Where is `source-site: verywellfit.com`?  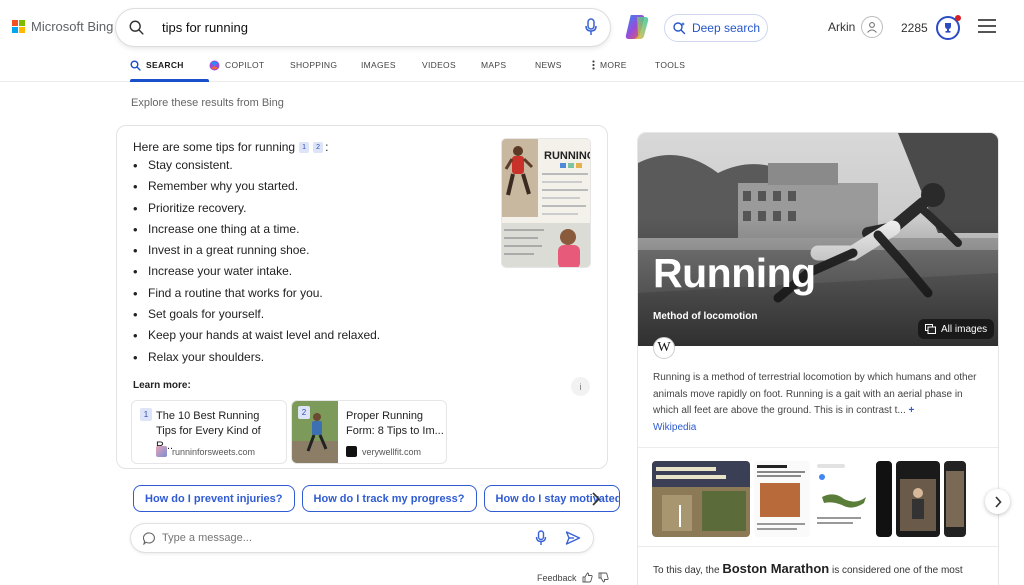 source-site: verywellfit.com is located at coordinates (383, 451).